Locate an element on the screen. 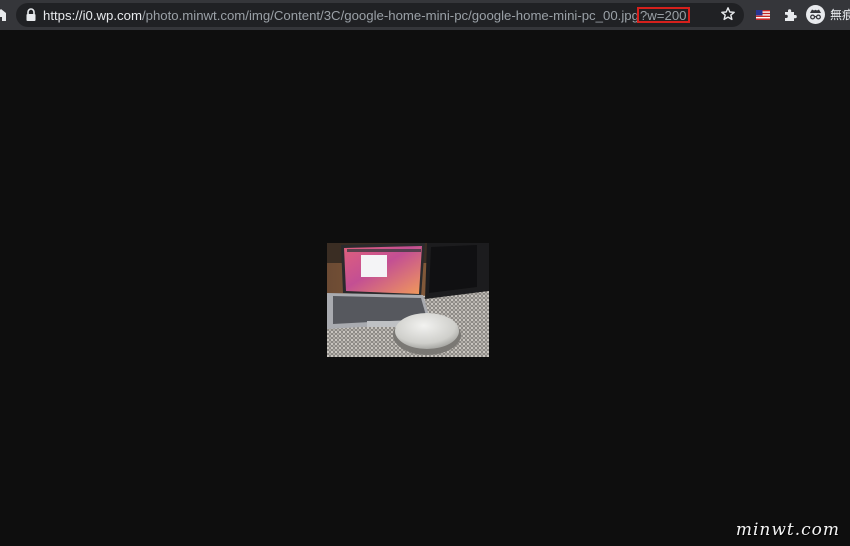 This screenshot has height=546, width=850. product-photo is located at coordinates (408, 300).